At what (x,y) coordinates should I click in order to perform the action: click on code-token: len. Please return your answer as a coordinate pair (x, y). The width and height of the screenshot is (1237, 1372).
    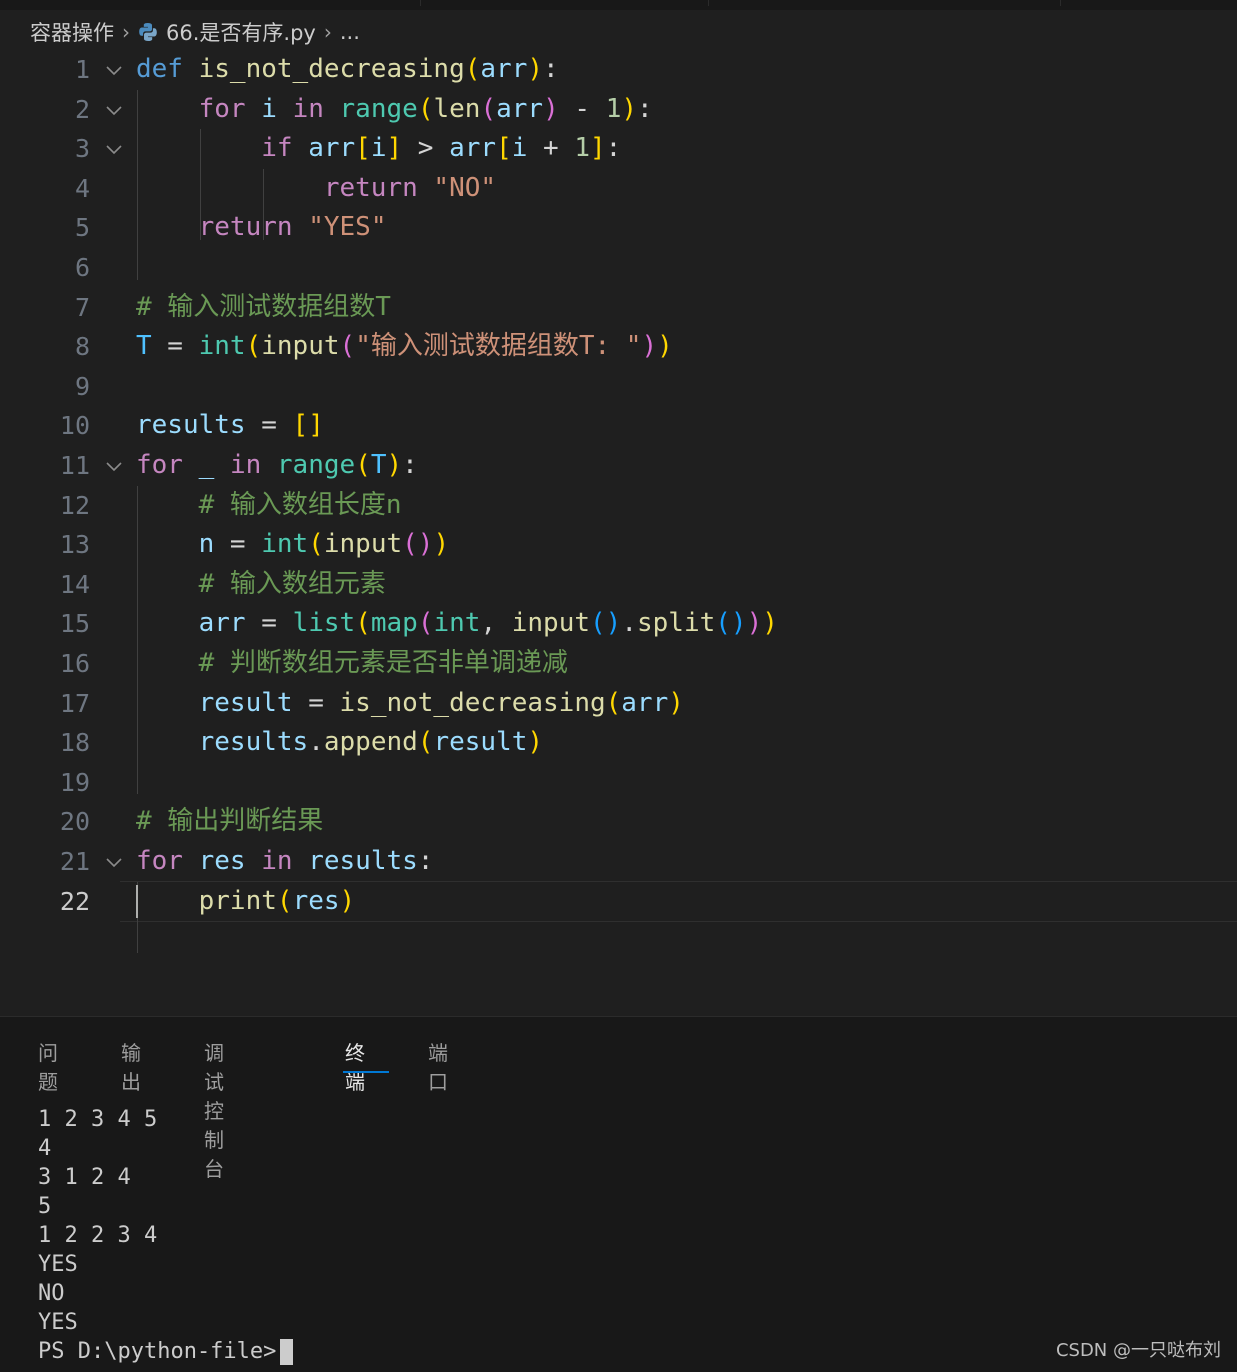
    Looking at the image, I should click on (457, 108).